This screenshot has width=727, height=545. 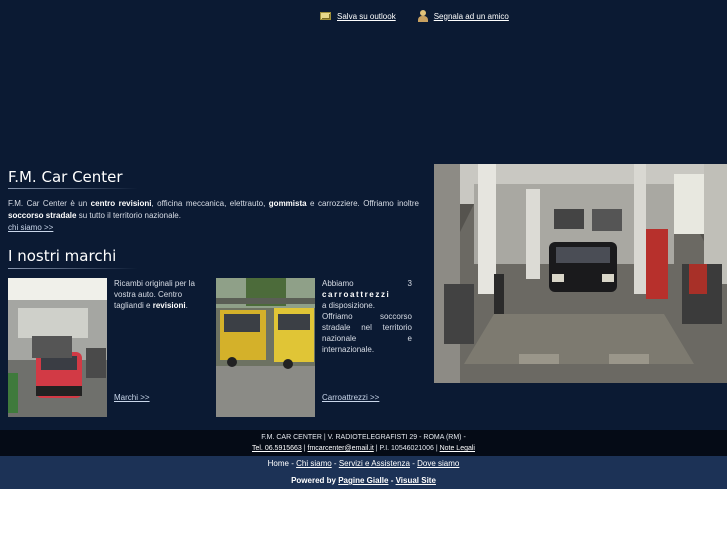 I want to click on person-icon, so click(x=422, y=16).